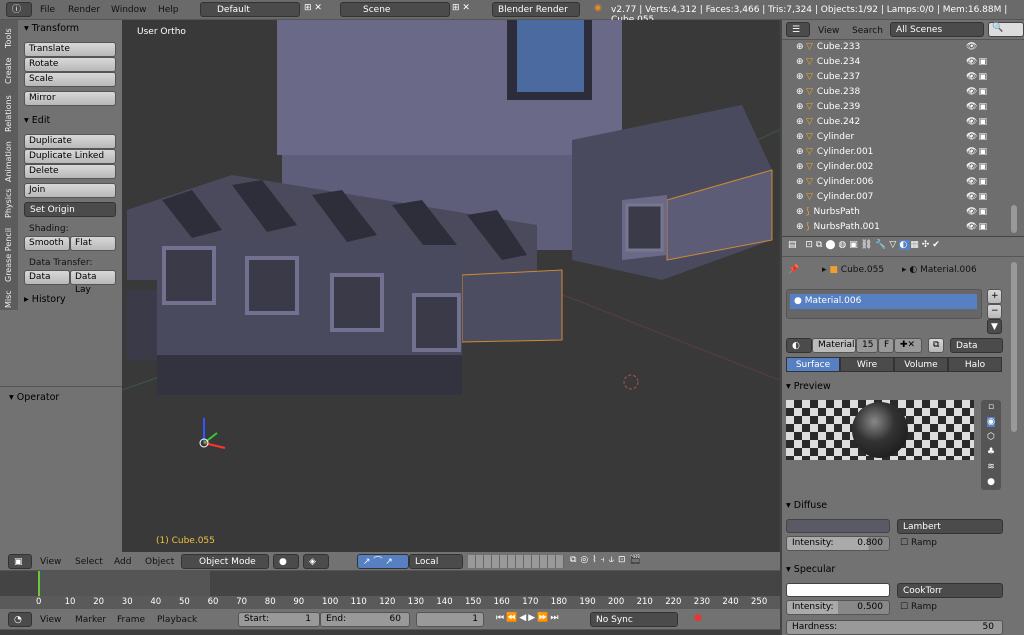  I want to click on editor-type-button: ⓘ, so click(19, 9).